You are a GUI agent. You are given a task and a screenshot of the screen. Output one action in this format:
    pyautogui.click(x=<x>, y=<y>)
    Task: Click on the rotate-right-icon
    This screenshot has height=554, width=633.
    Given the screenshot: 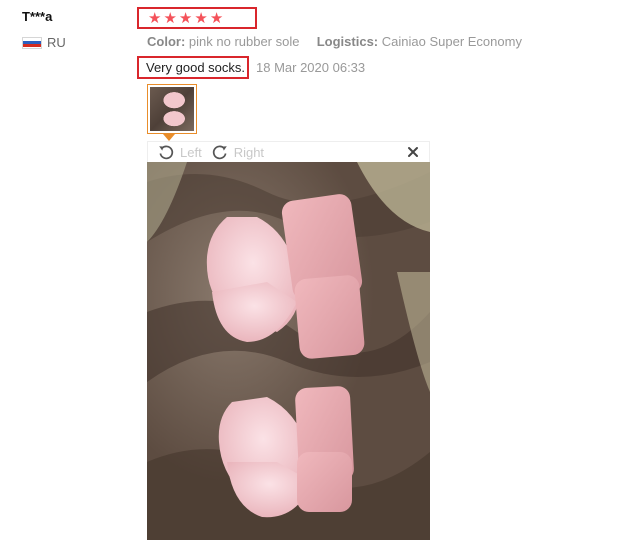 What is the action you would take?
    pyautogui.click(x=219, y=152)
    